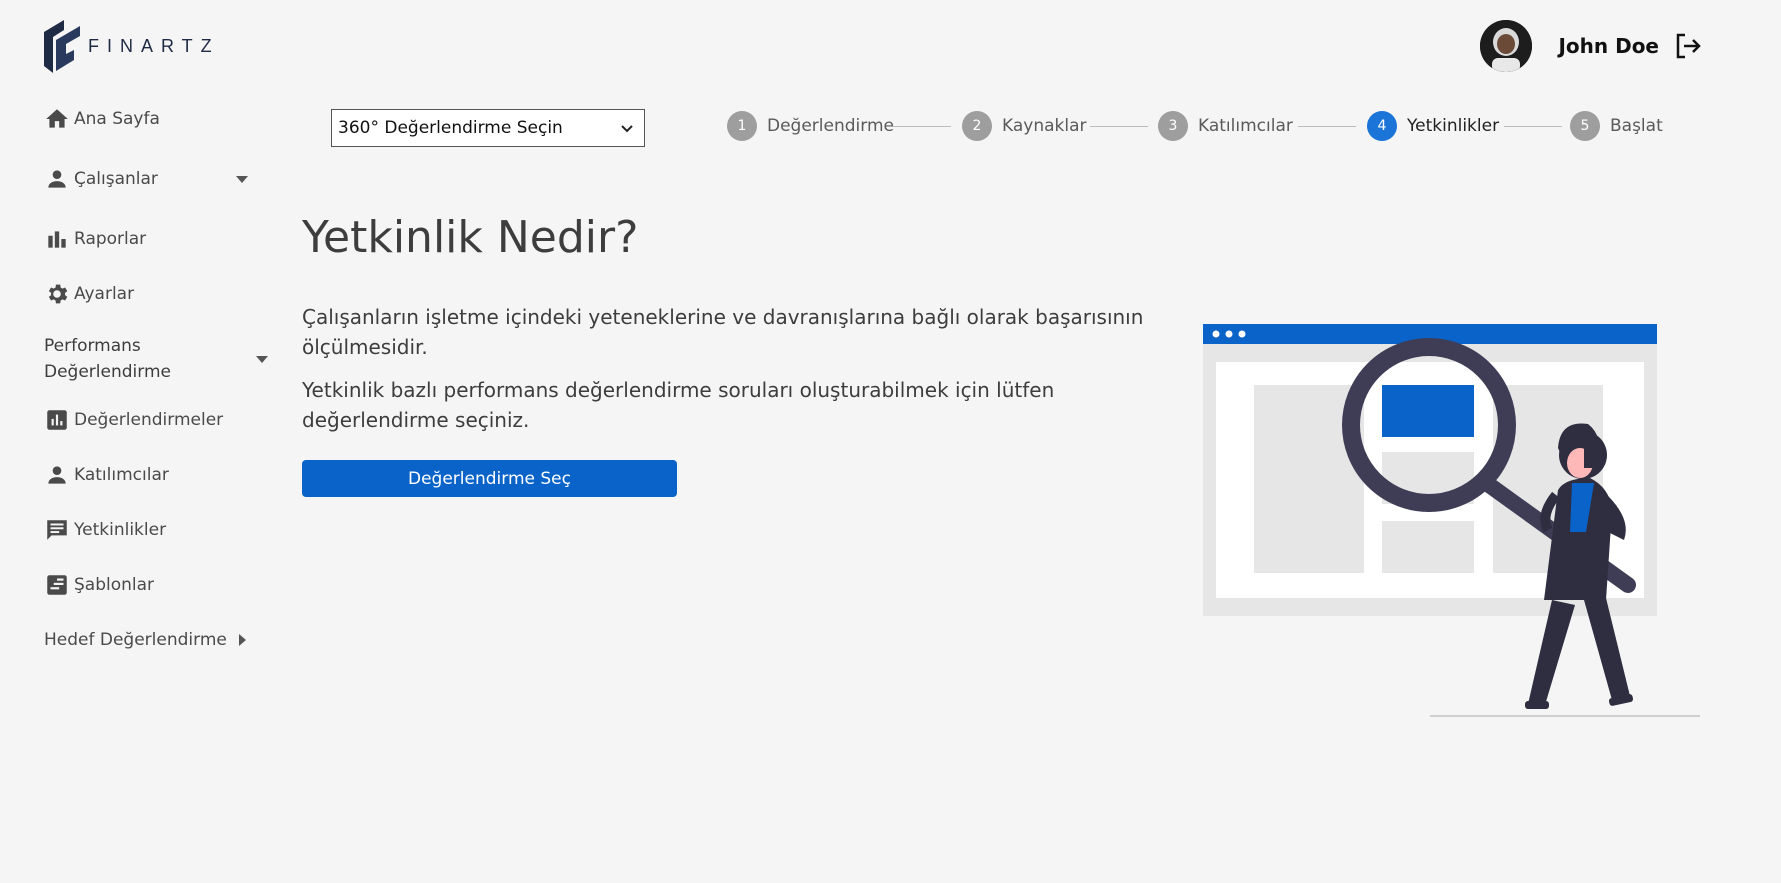  Describe the element at coordinates (159, 239) in the screenshot. I see `sidebar-item-reports: Raporlar` at that location.